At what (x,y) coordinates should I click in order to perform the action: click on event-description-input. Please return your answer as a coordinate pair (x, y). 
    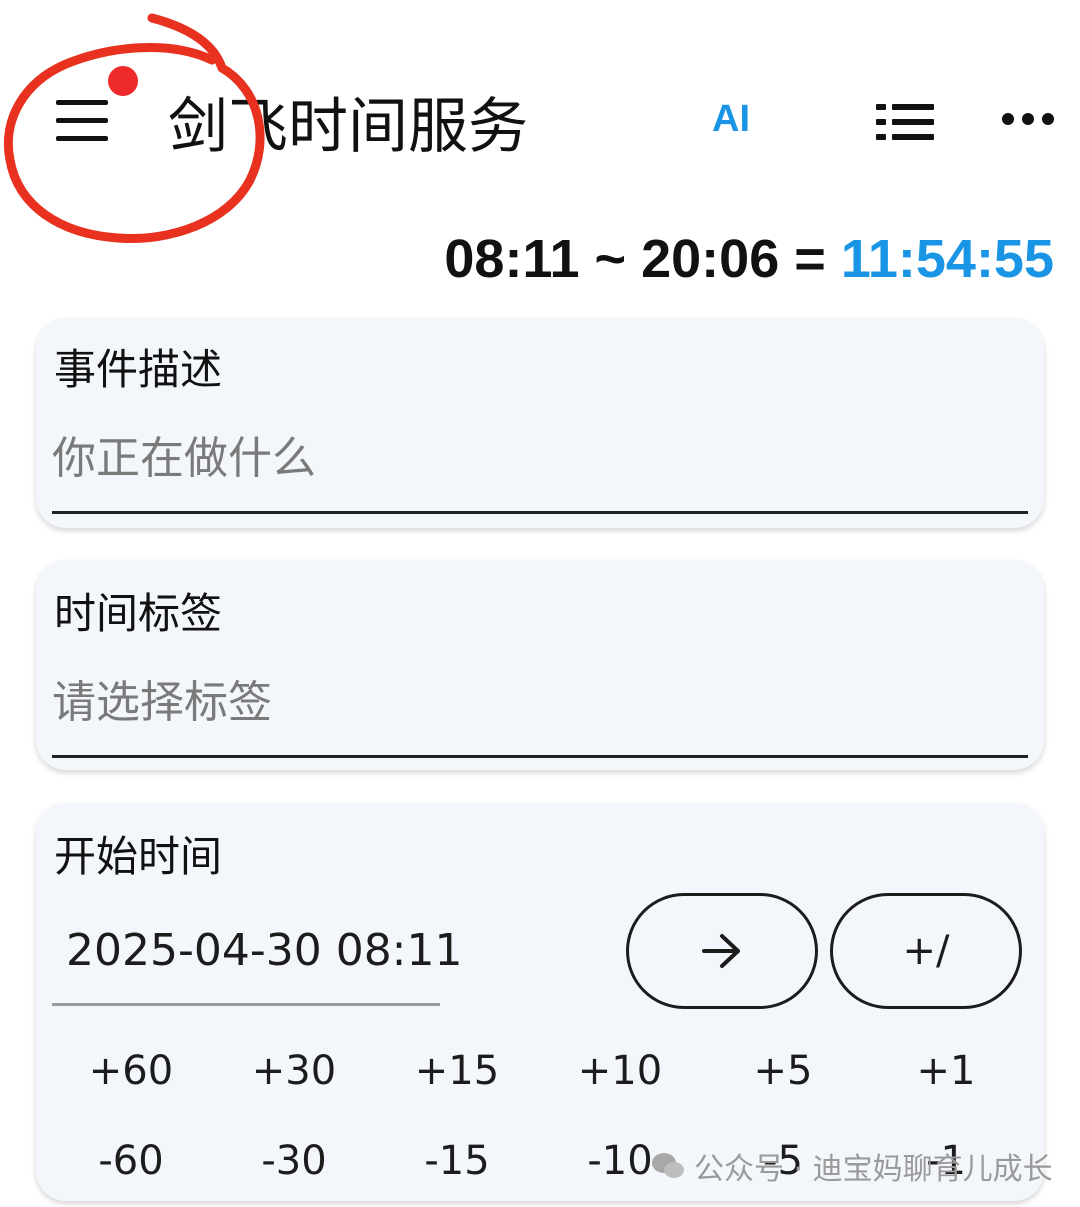
    Looking at the image, I should click on (540, 458).